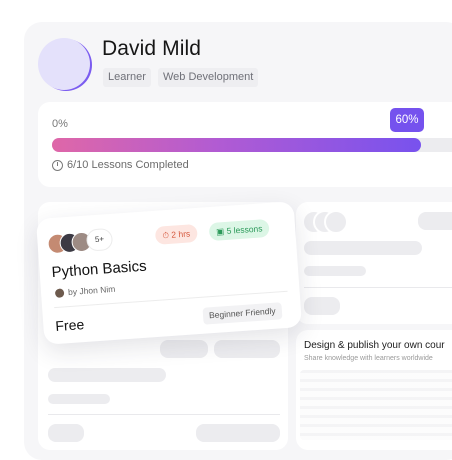 The image size is (452, 460). I want to click on course-price: Free, so click(69, 325).